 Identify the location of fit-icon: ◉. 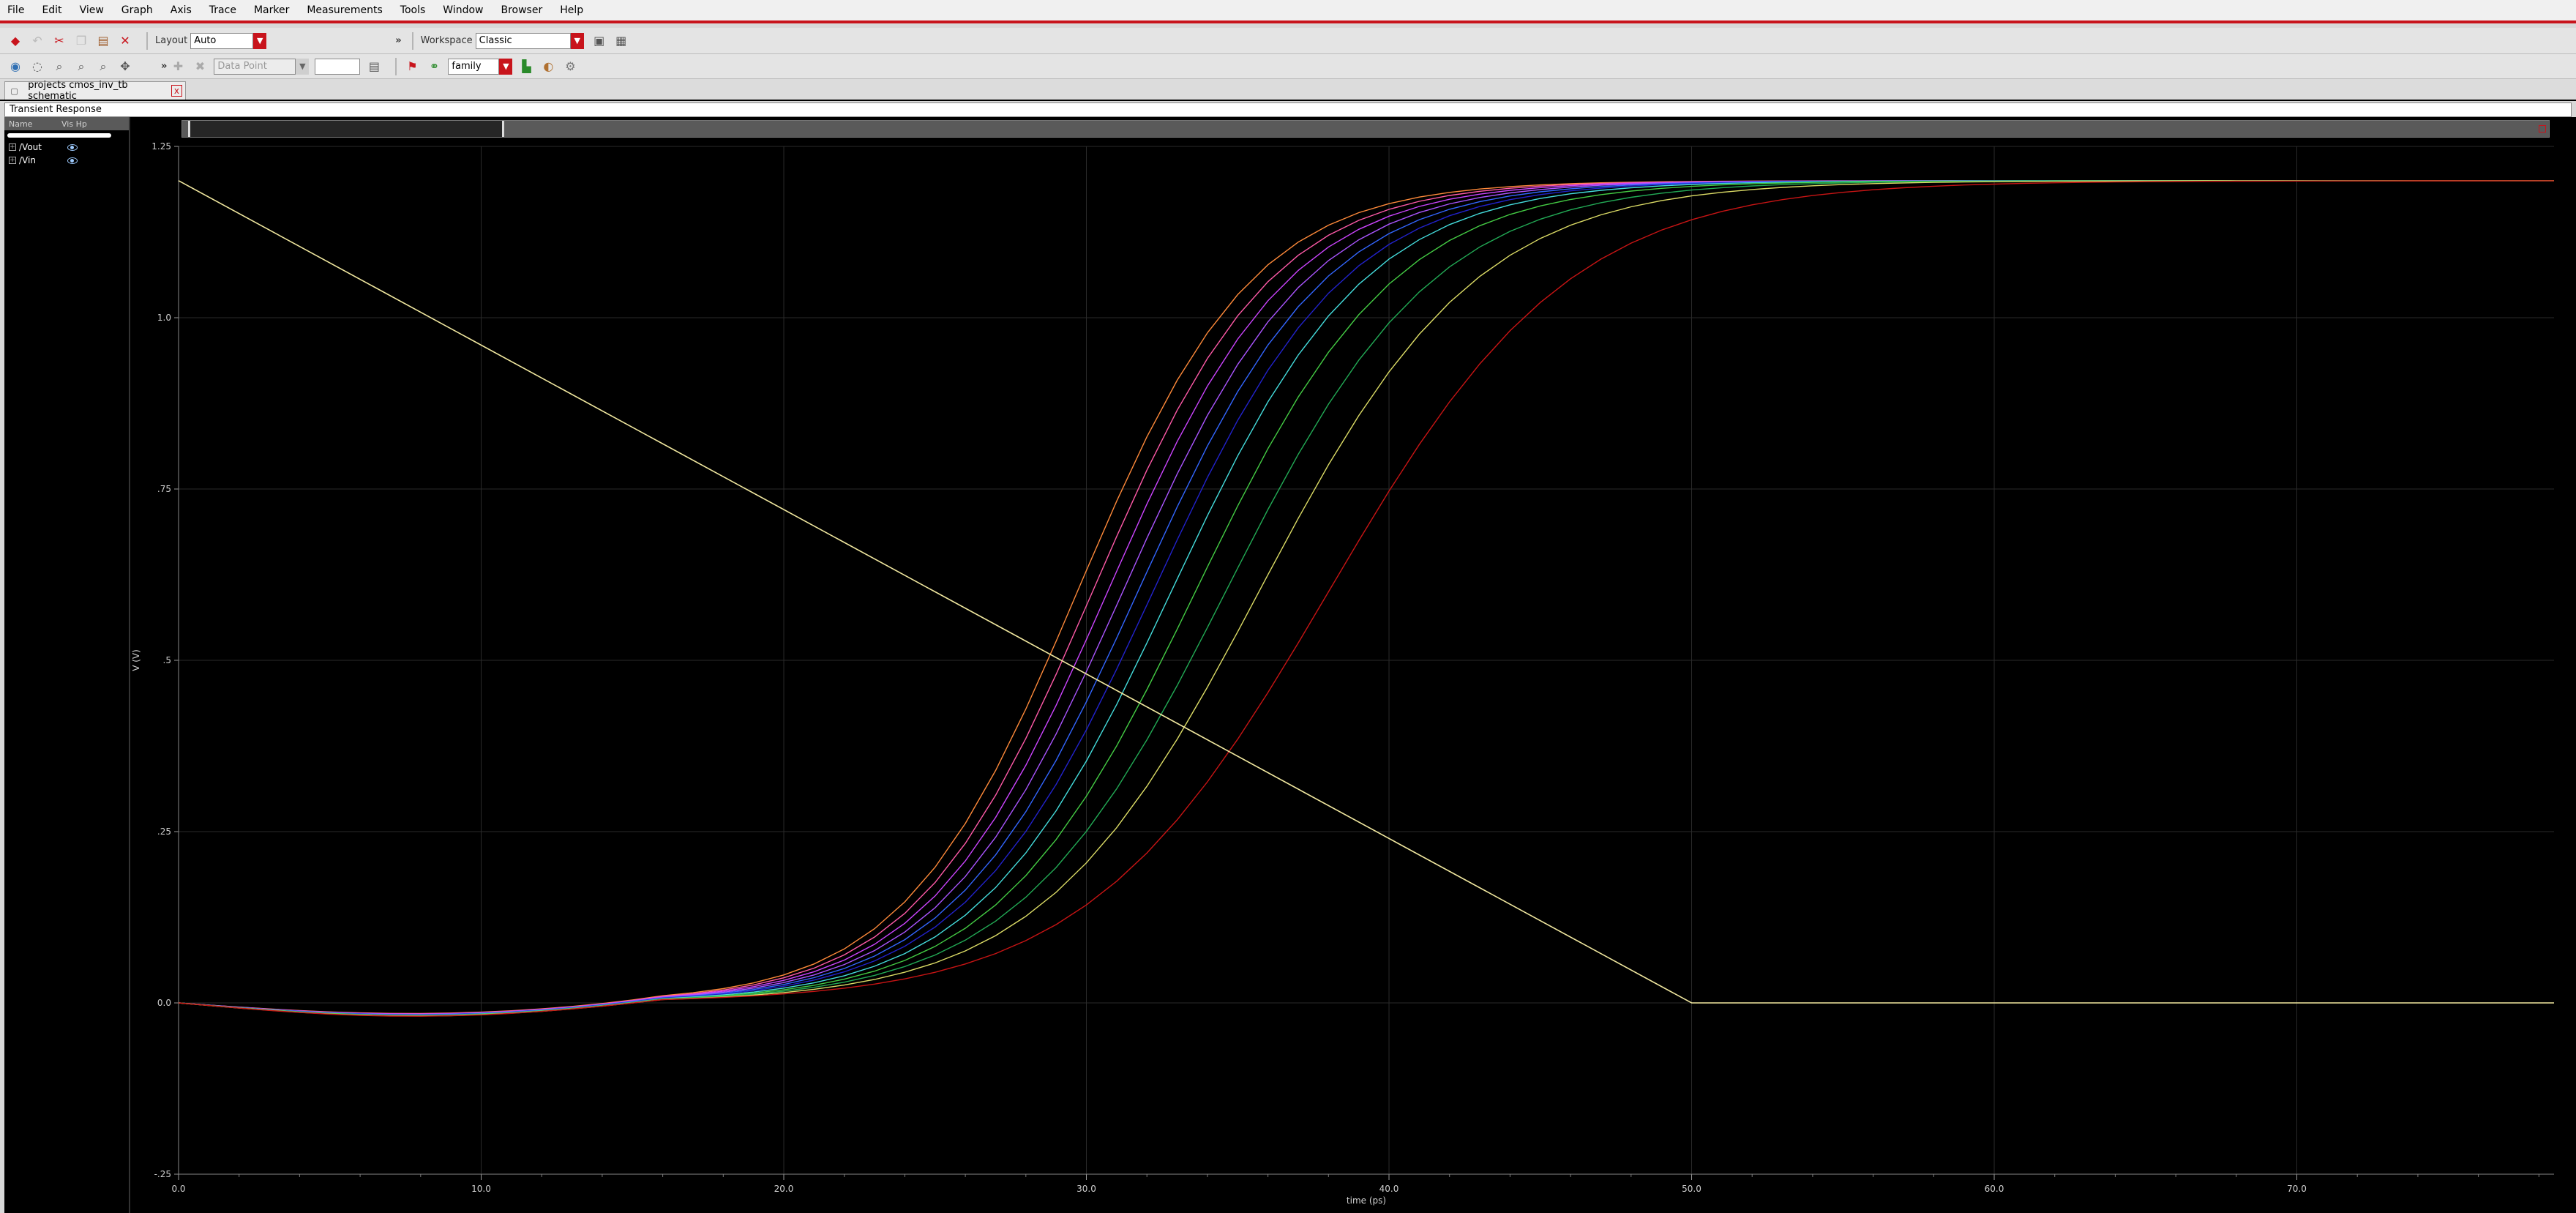
(15, 67).